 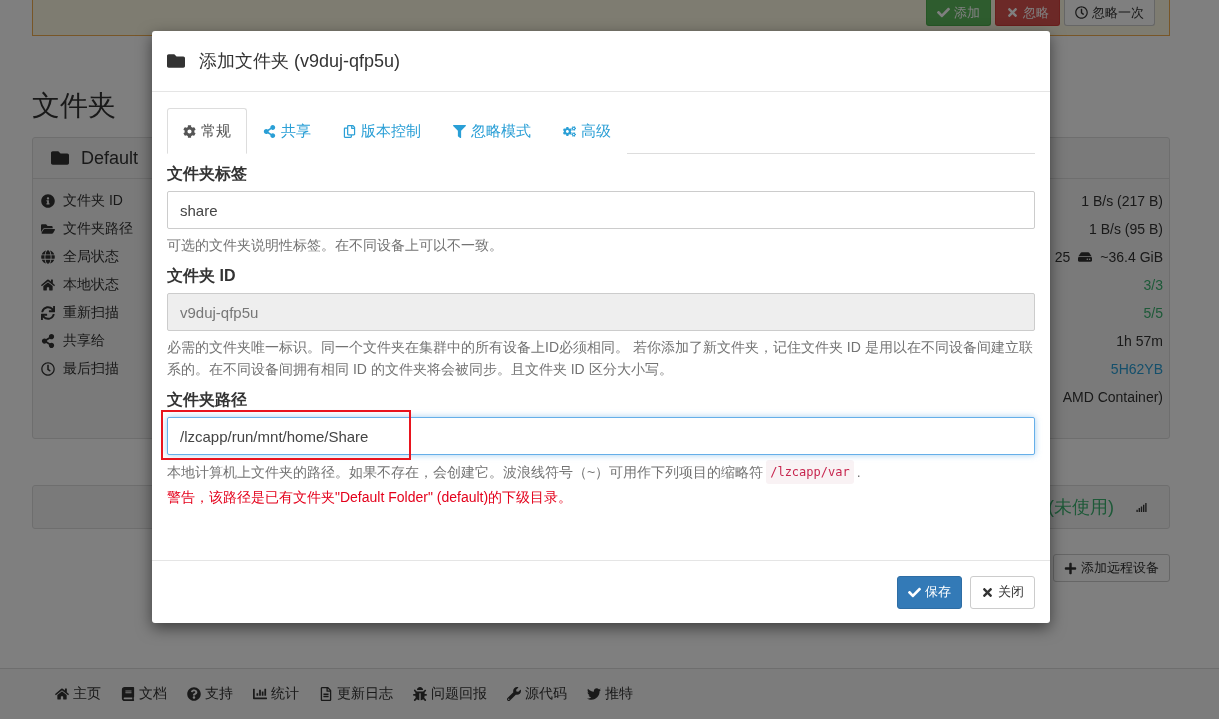 I want to click on copy-icon, so click(x=349, y=131).